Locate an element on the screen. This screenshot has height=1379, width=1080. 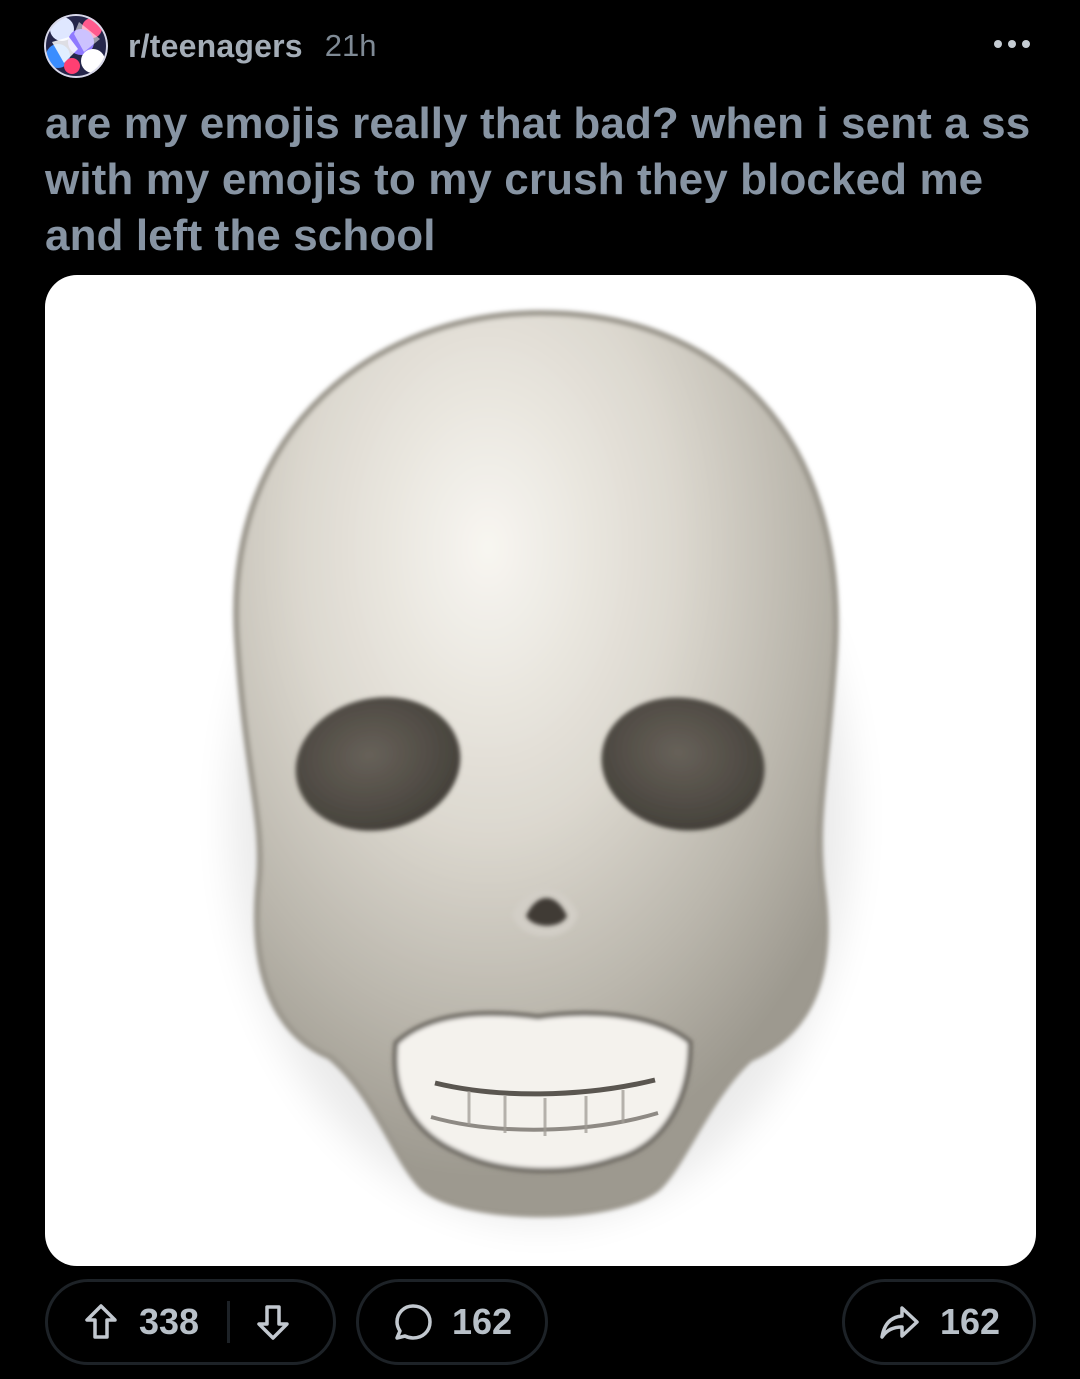
downvote-button is located at coordinates (273, 1322).